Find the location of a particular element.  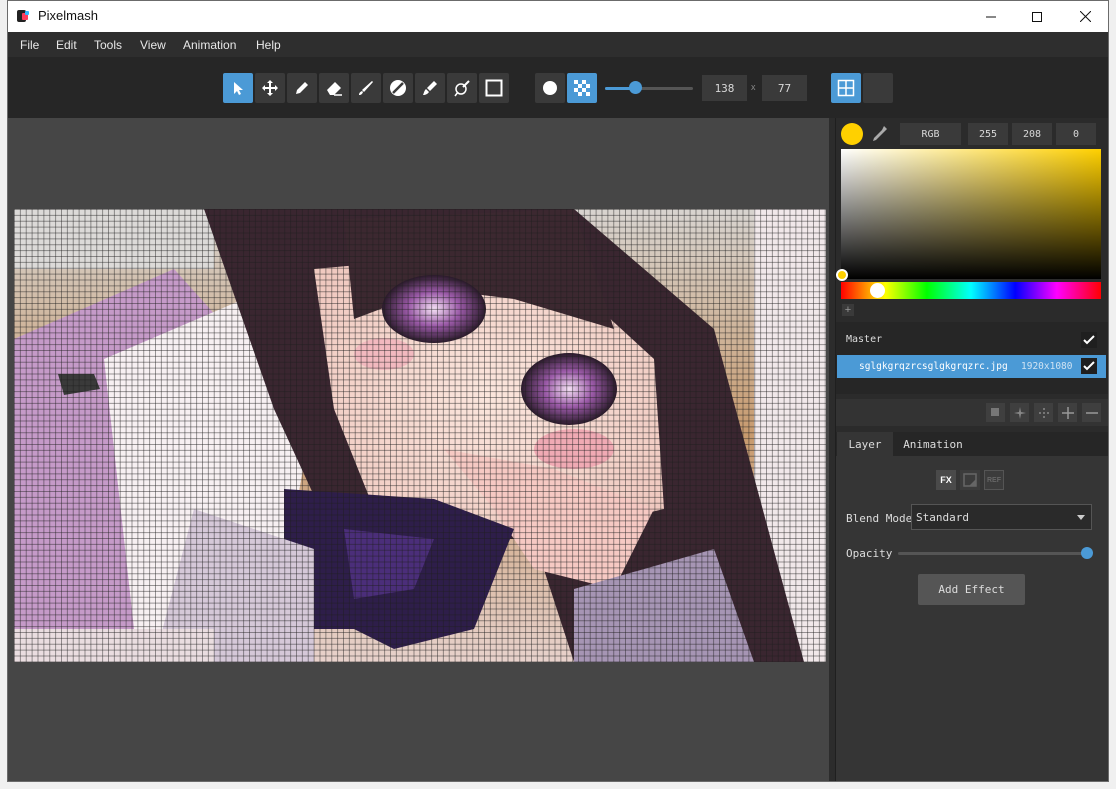

blend-mode-label: Blend Mode is located at coordinates (879, 518).